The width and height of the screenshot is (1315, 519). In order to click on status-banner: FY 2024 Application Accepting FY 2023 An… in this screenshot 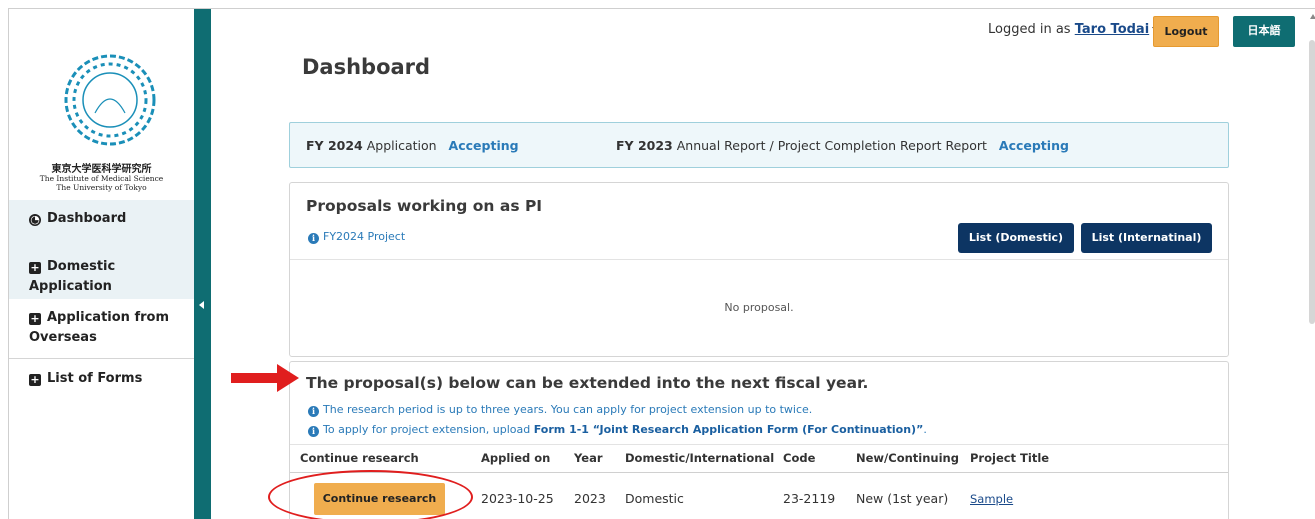, I will do `click(759, 145)`.